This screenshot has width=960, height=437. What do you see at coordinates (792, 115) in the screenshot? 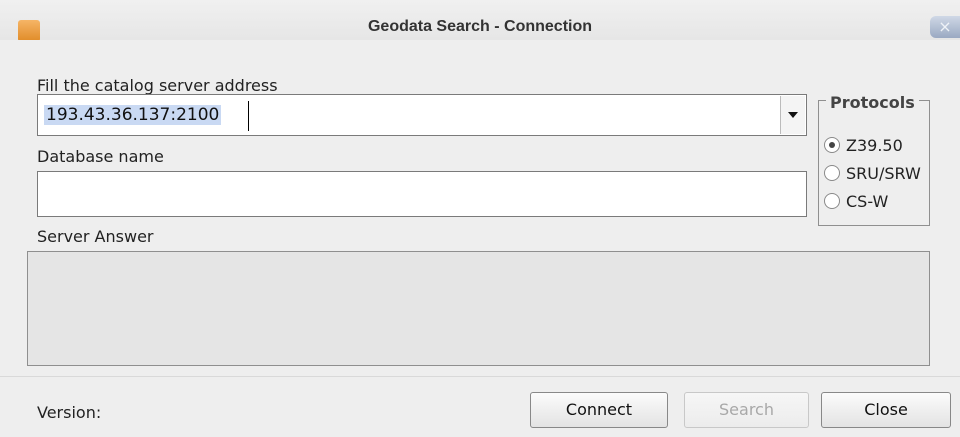
I see `chevron-down-icon` at bounding box center [792, 115].